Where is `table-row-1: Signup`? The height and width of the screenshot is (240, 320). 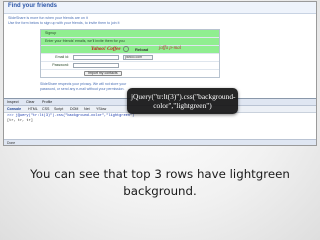 table-row-1: Signup is located at coordinates (130, 34).